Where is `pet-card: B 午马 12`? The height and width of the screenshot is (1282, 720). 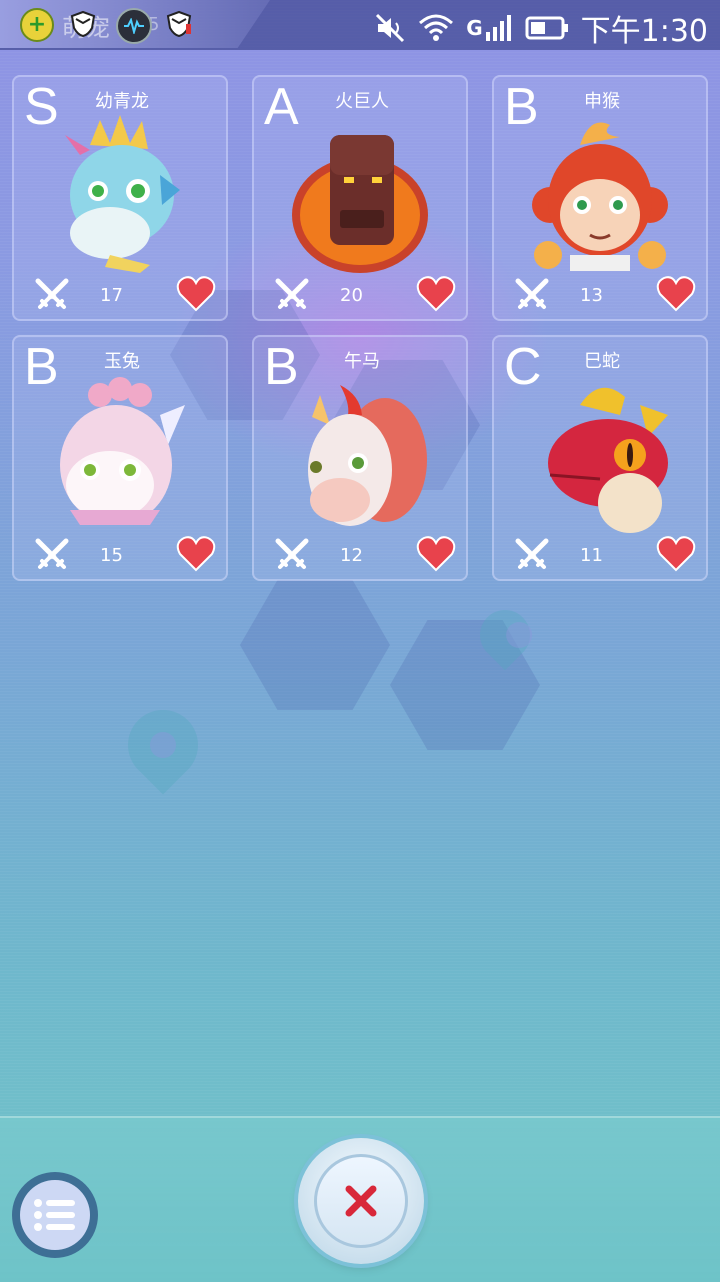 pet-card: B 午马 12 is located at coordinates (360, 458).